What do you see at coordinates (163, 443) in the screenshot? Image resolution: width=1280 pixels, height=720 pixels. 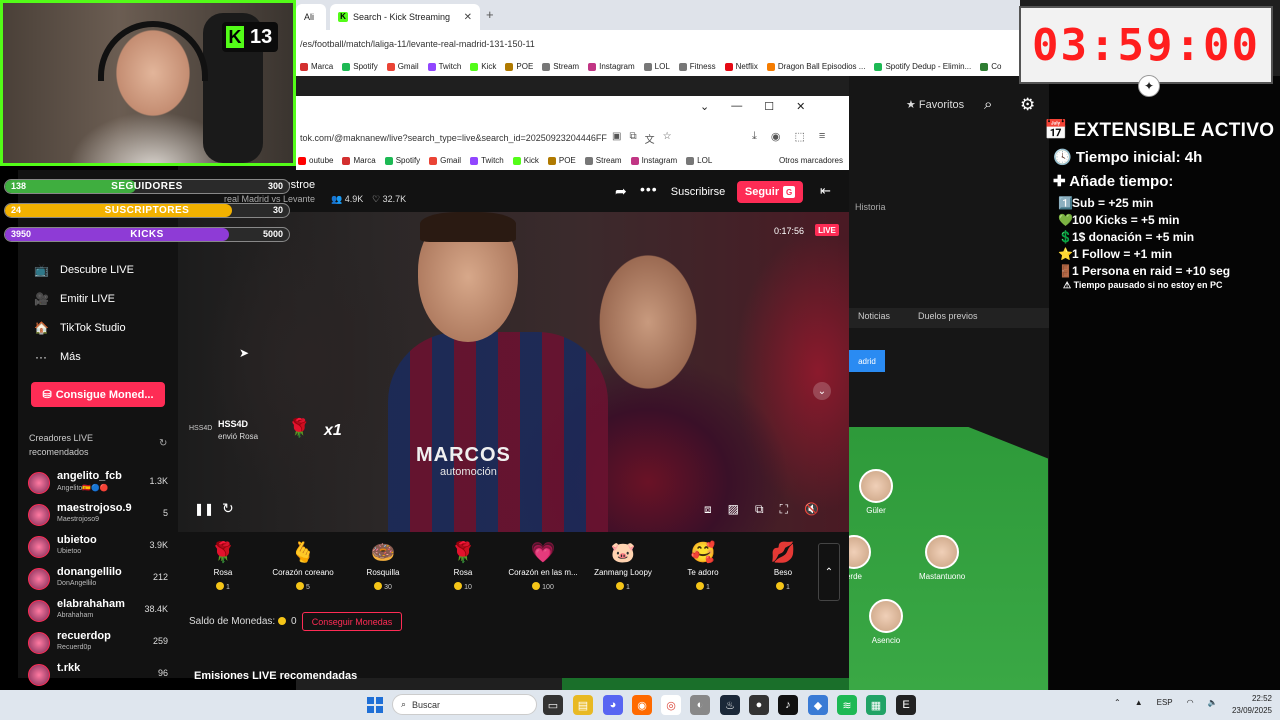 I see `refresh-icon: ↻` at bounding box center [163, 443].